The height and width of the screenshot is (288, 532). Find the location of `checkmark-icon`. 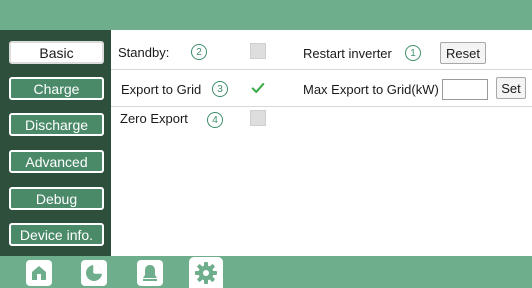

checkmark-icon is located at coordinates (258, 88).